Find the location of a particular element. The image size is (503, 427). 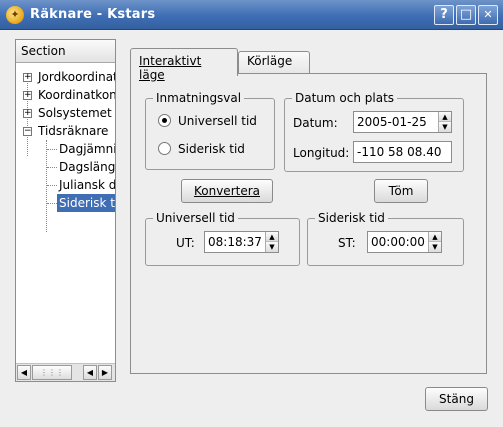

horizontal-scrollbar: ◀ ⋮⋮⋮ ◀ ▶ is located at coordinates (65, 372).